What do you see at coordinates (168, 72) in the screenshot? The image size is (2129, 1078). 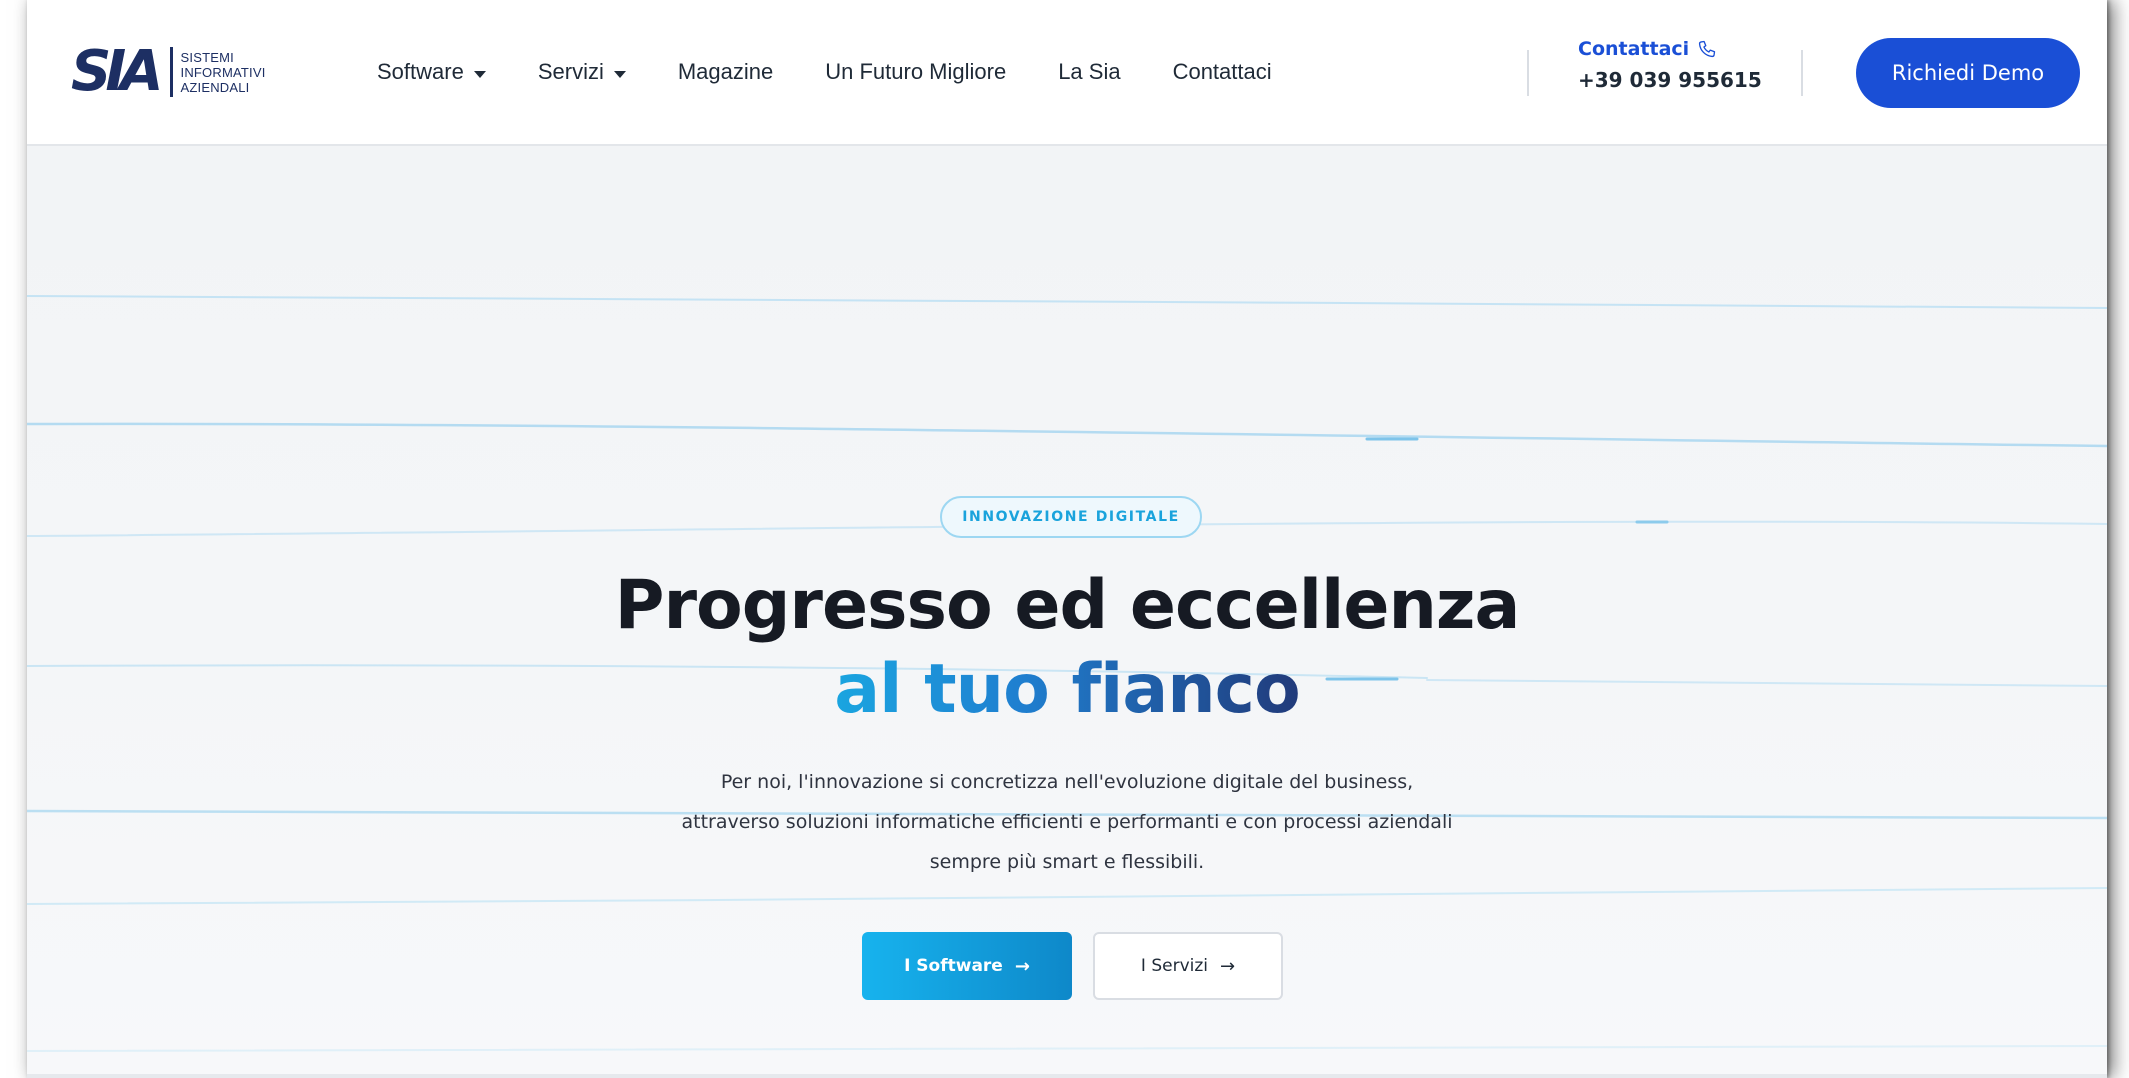 I see `sia-logo: SIA SISTEMI INFORMATIVI AZIENDALI` at bounding box center [168, 72].